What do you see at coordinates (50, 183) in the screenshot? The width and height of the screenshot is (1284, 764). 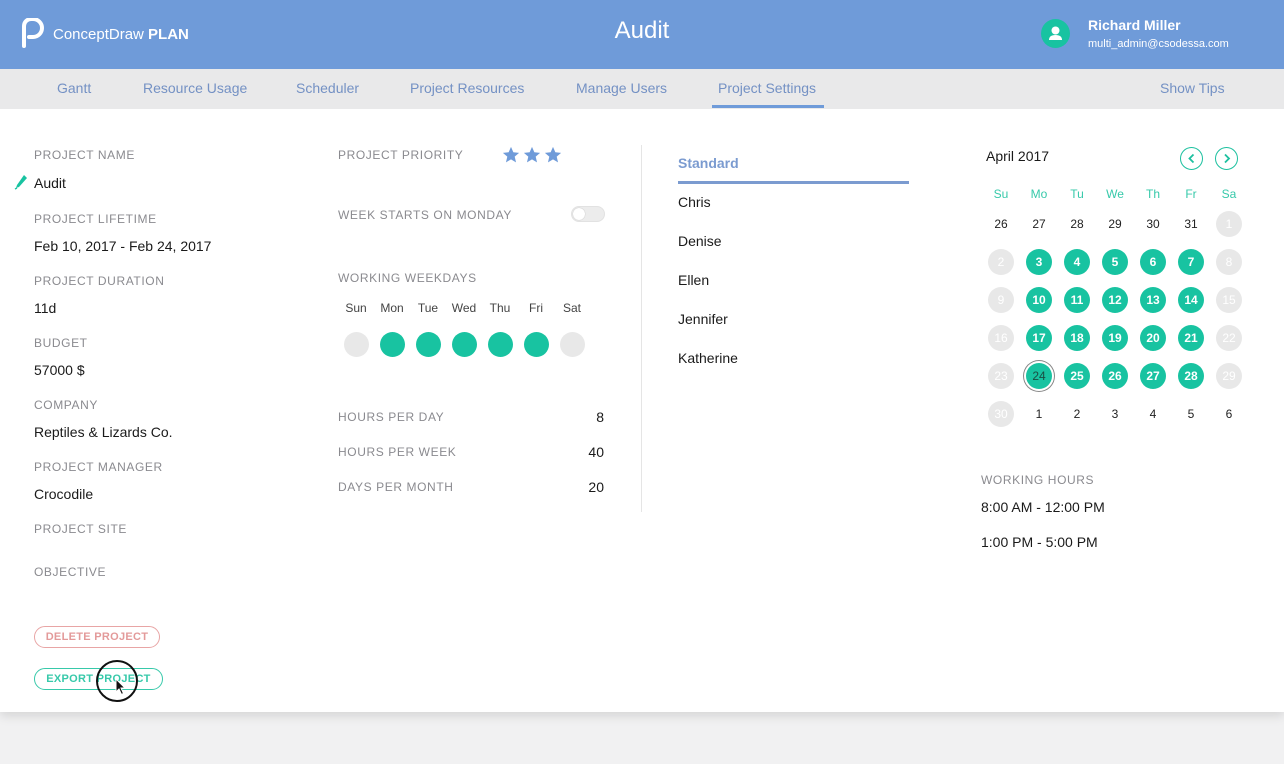 I see `project-name-value: Audit` at bounding box center [50, 183].